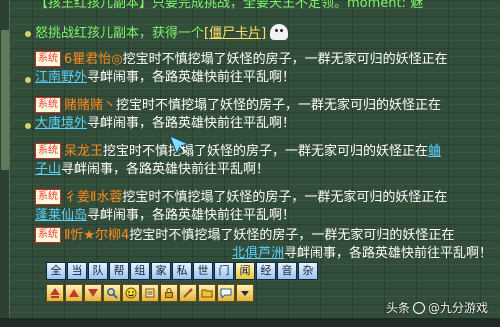  What do you see at coordinates (90, 105) in the screenshot?
I see `player-name: 赌赌赌丶` at bounding box center [90, 105].